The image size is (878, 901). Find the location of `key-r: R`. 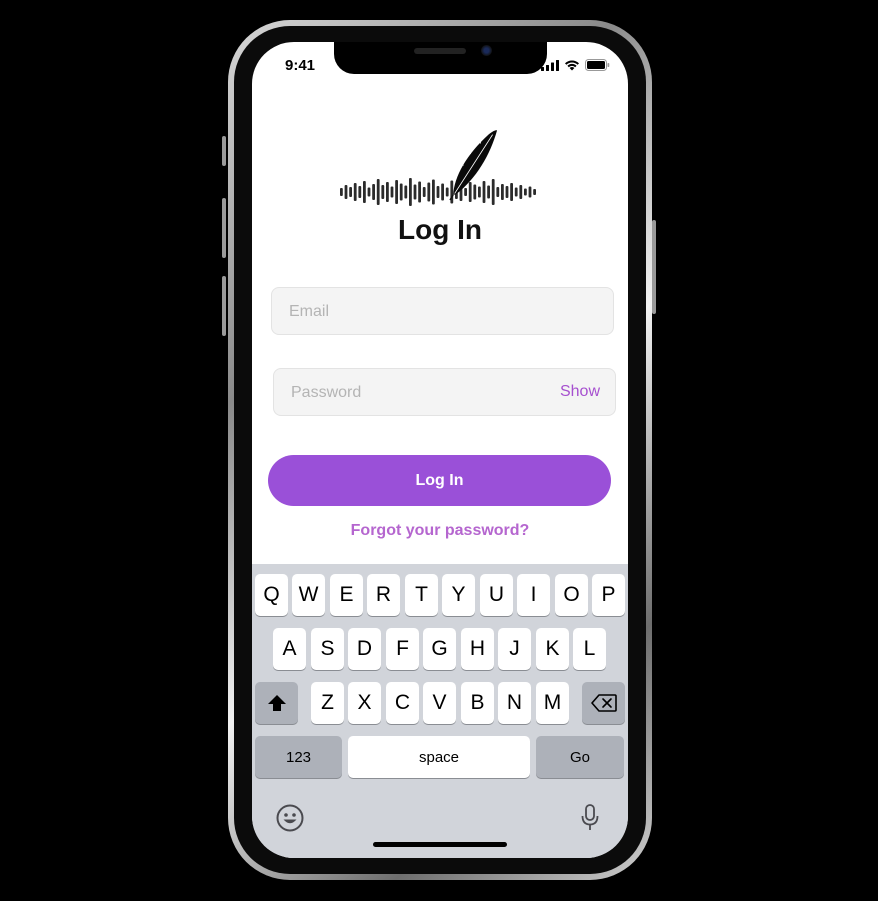

key-r: R is located at coordinates (383, 595).